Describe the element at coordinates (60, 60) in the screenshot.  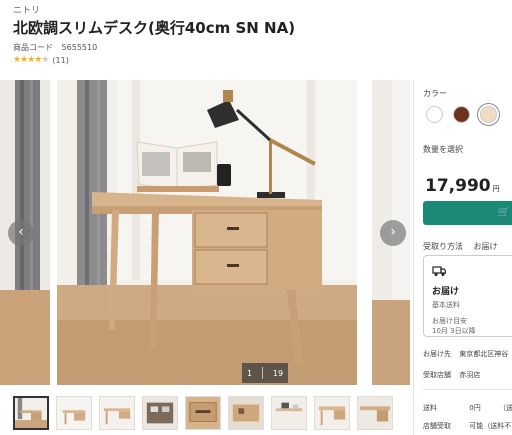
I see `review-count-link: (11)` at that location.